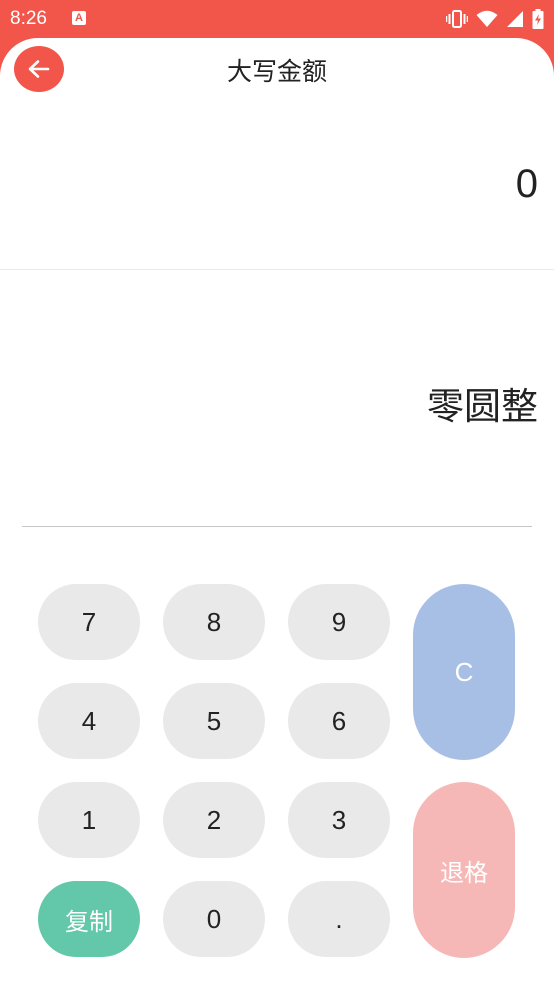  What do you see at coordinates (339, 820) in the screenshot?
I see `key-3: 3` at bounding box center [339, 820].